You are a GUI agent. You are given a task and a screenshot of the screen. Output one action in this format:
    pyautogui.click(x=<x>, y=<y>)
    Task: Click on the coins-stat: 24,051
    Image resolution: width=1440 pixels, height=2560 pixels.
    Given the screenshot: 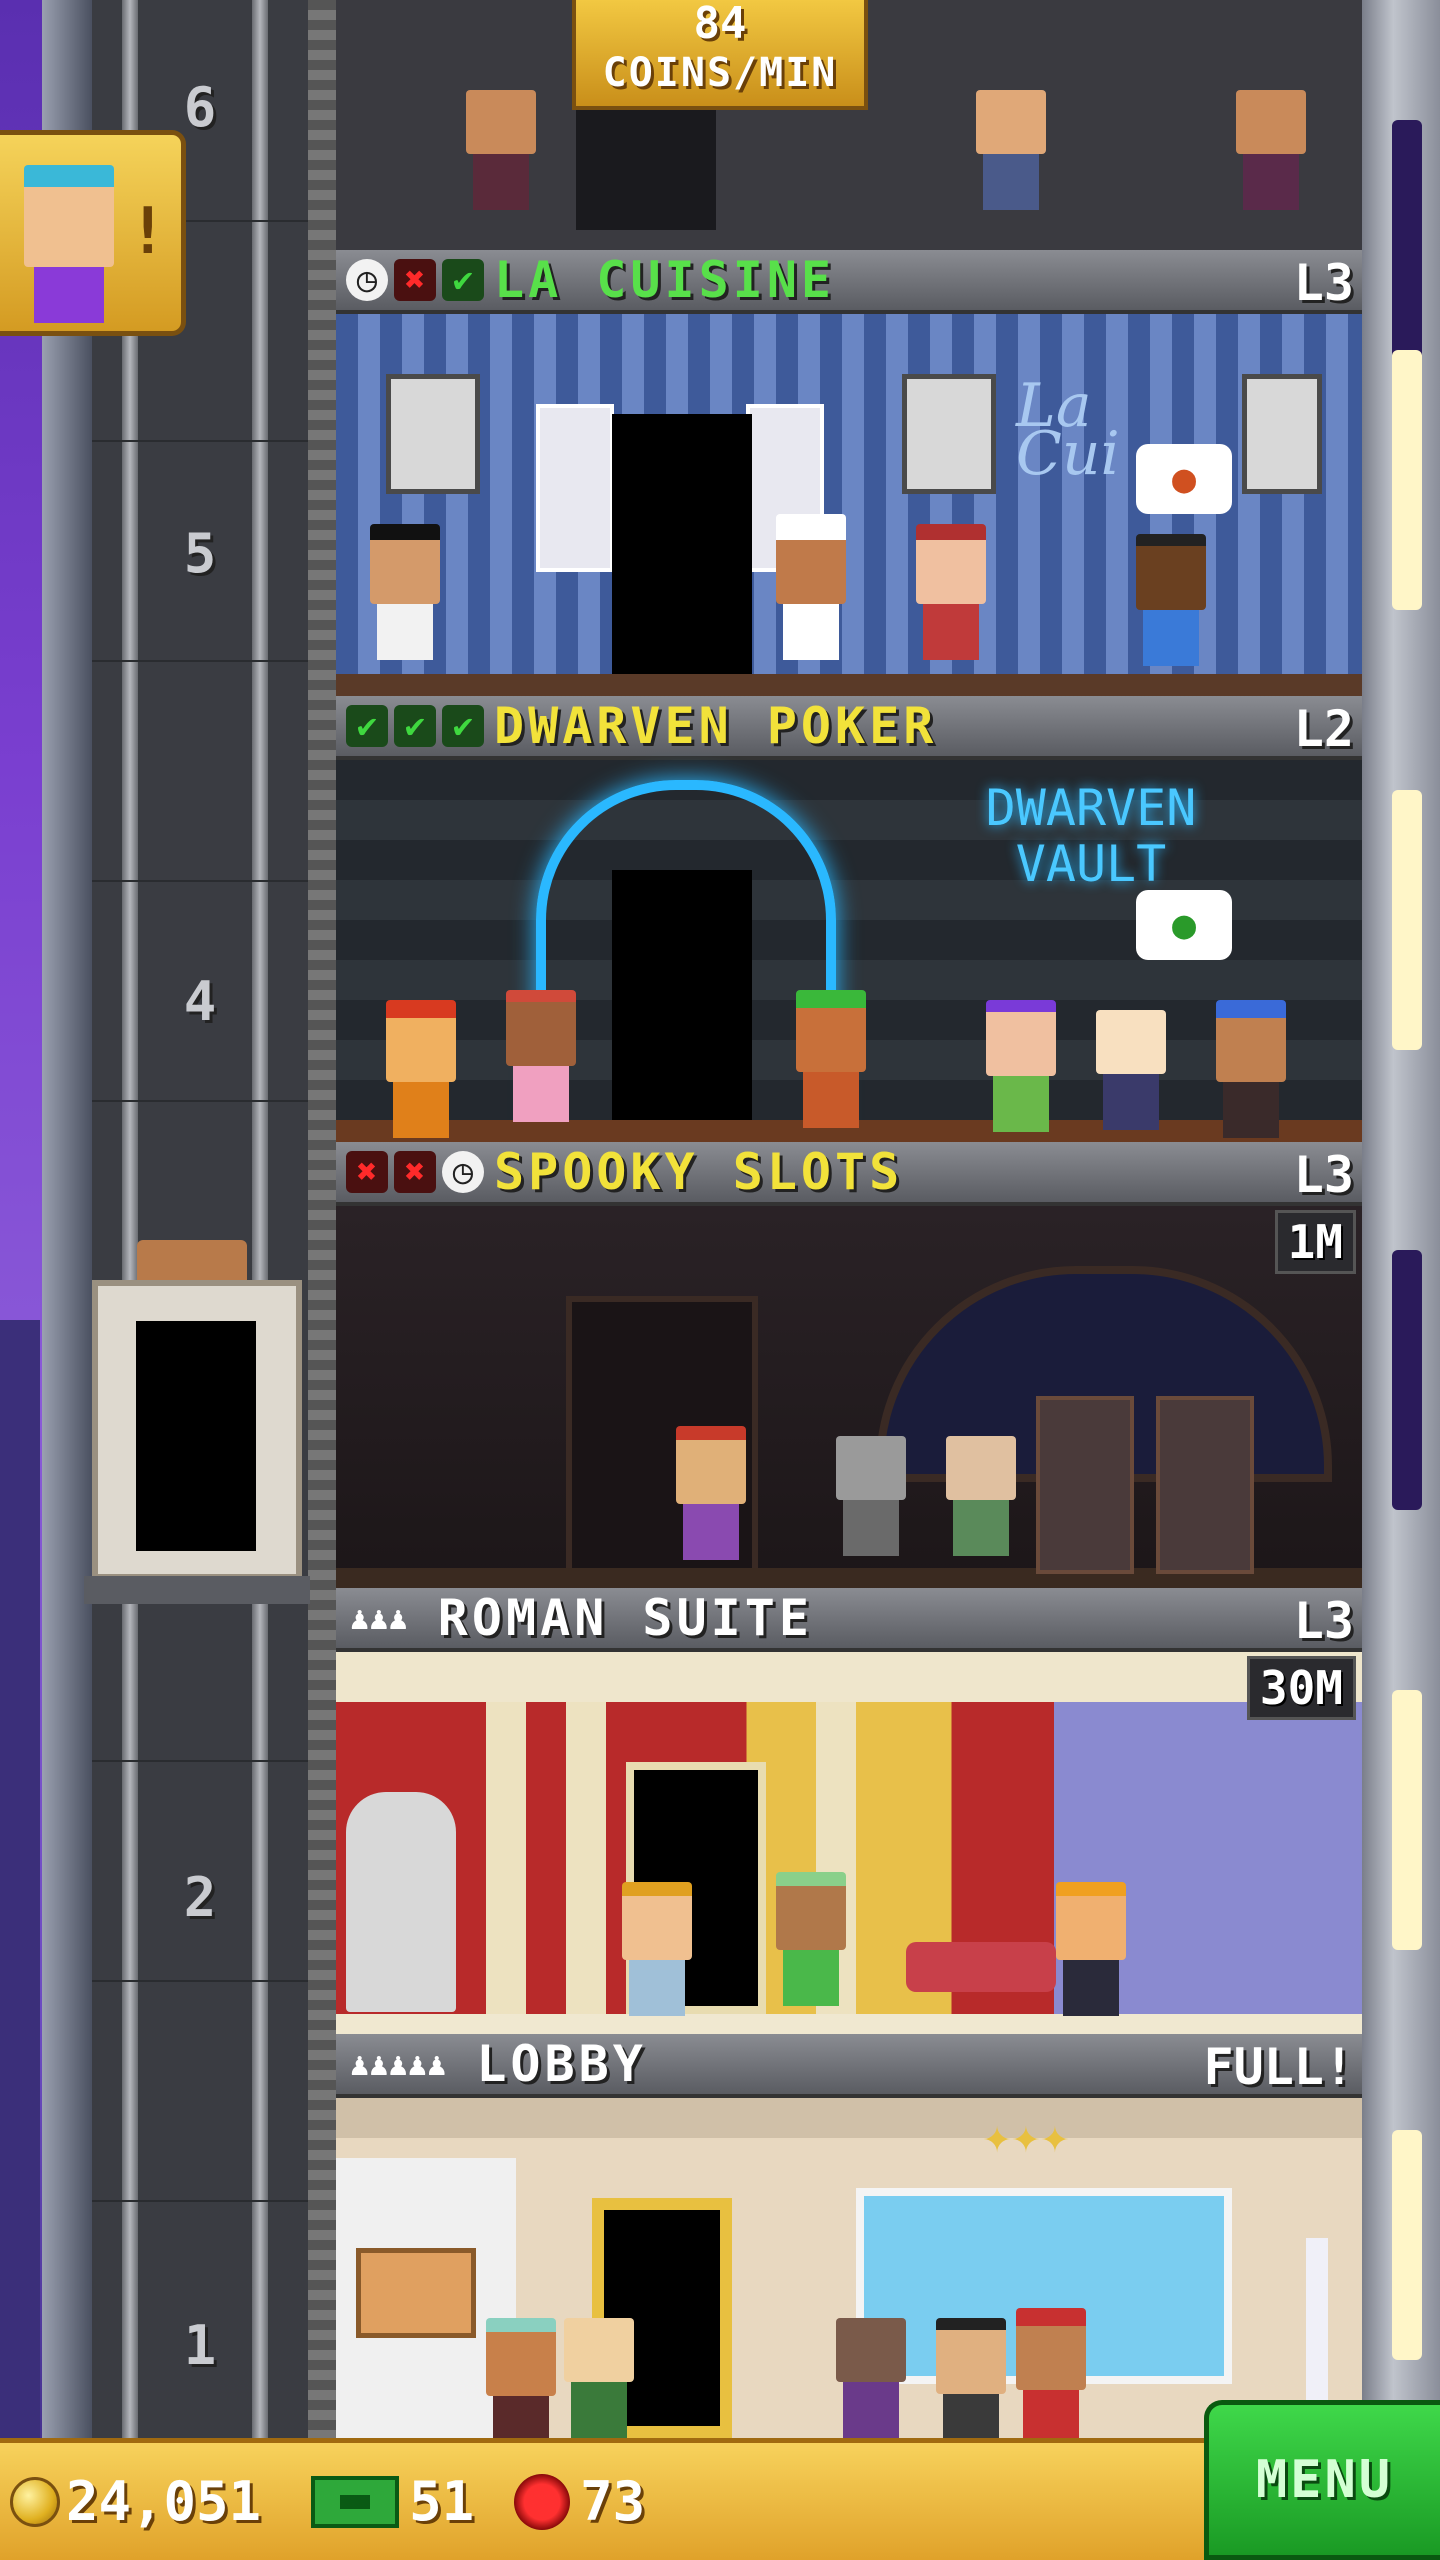 What is the action you would take?
    pyautogui.click(x=135, y=2501)
    